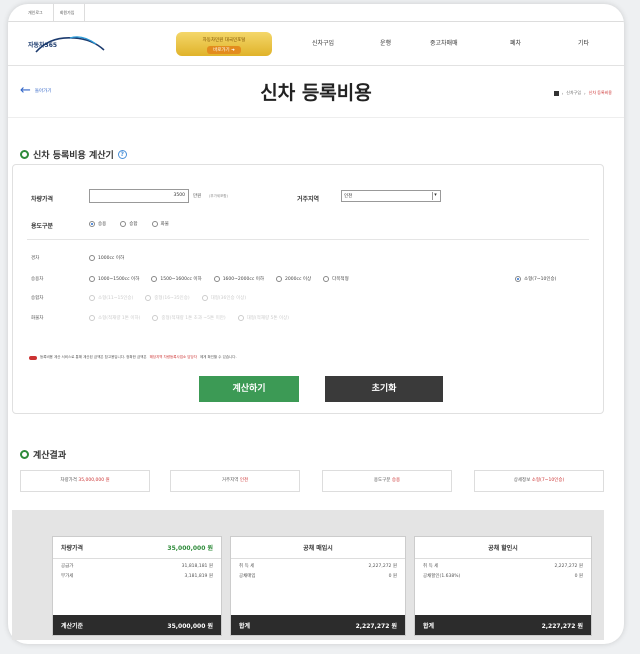 The image size is (640, 654). I want to click on reset-button: 초기화, so click(384, 389).